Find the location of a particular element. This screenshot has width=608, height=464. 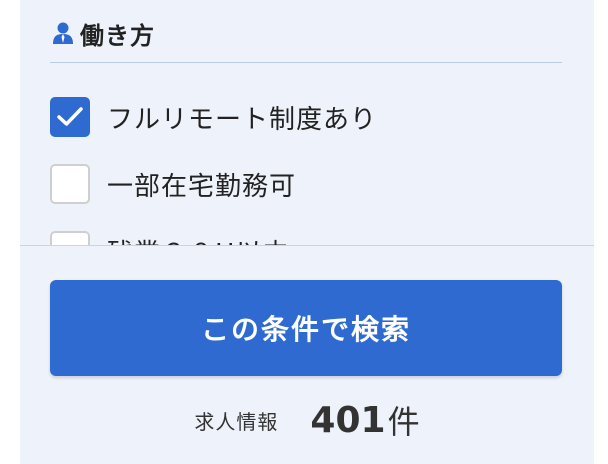

option-label: 一部在宅勤務可 is located at coordinates (202, 186).